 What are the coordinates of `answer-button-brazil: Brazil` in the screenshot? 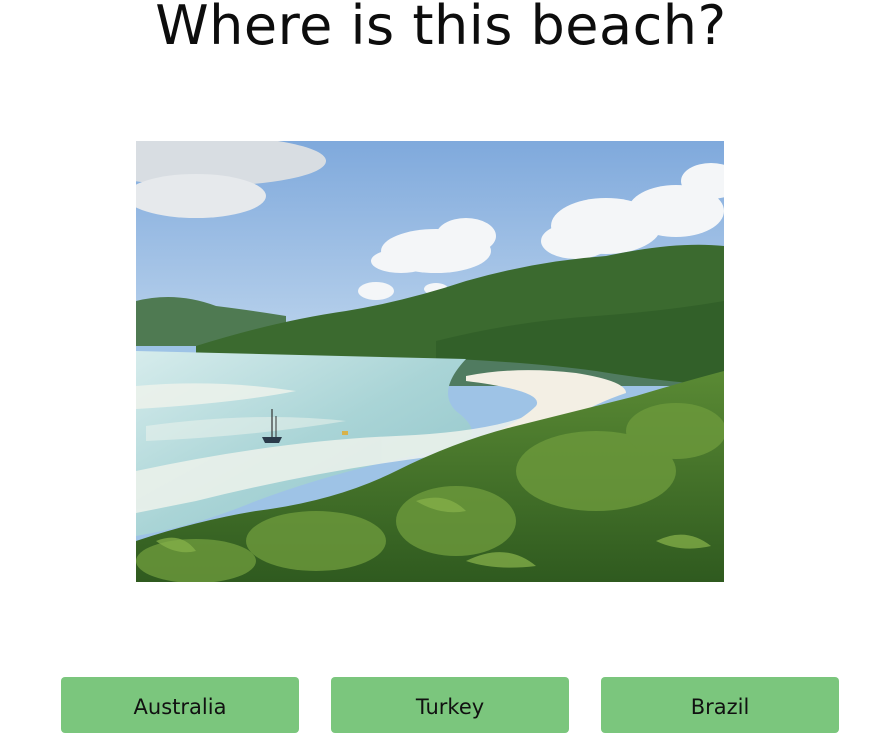 It's located at (720, 705).